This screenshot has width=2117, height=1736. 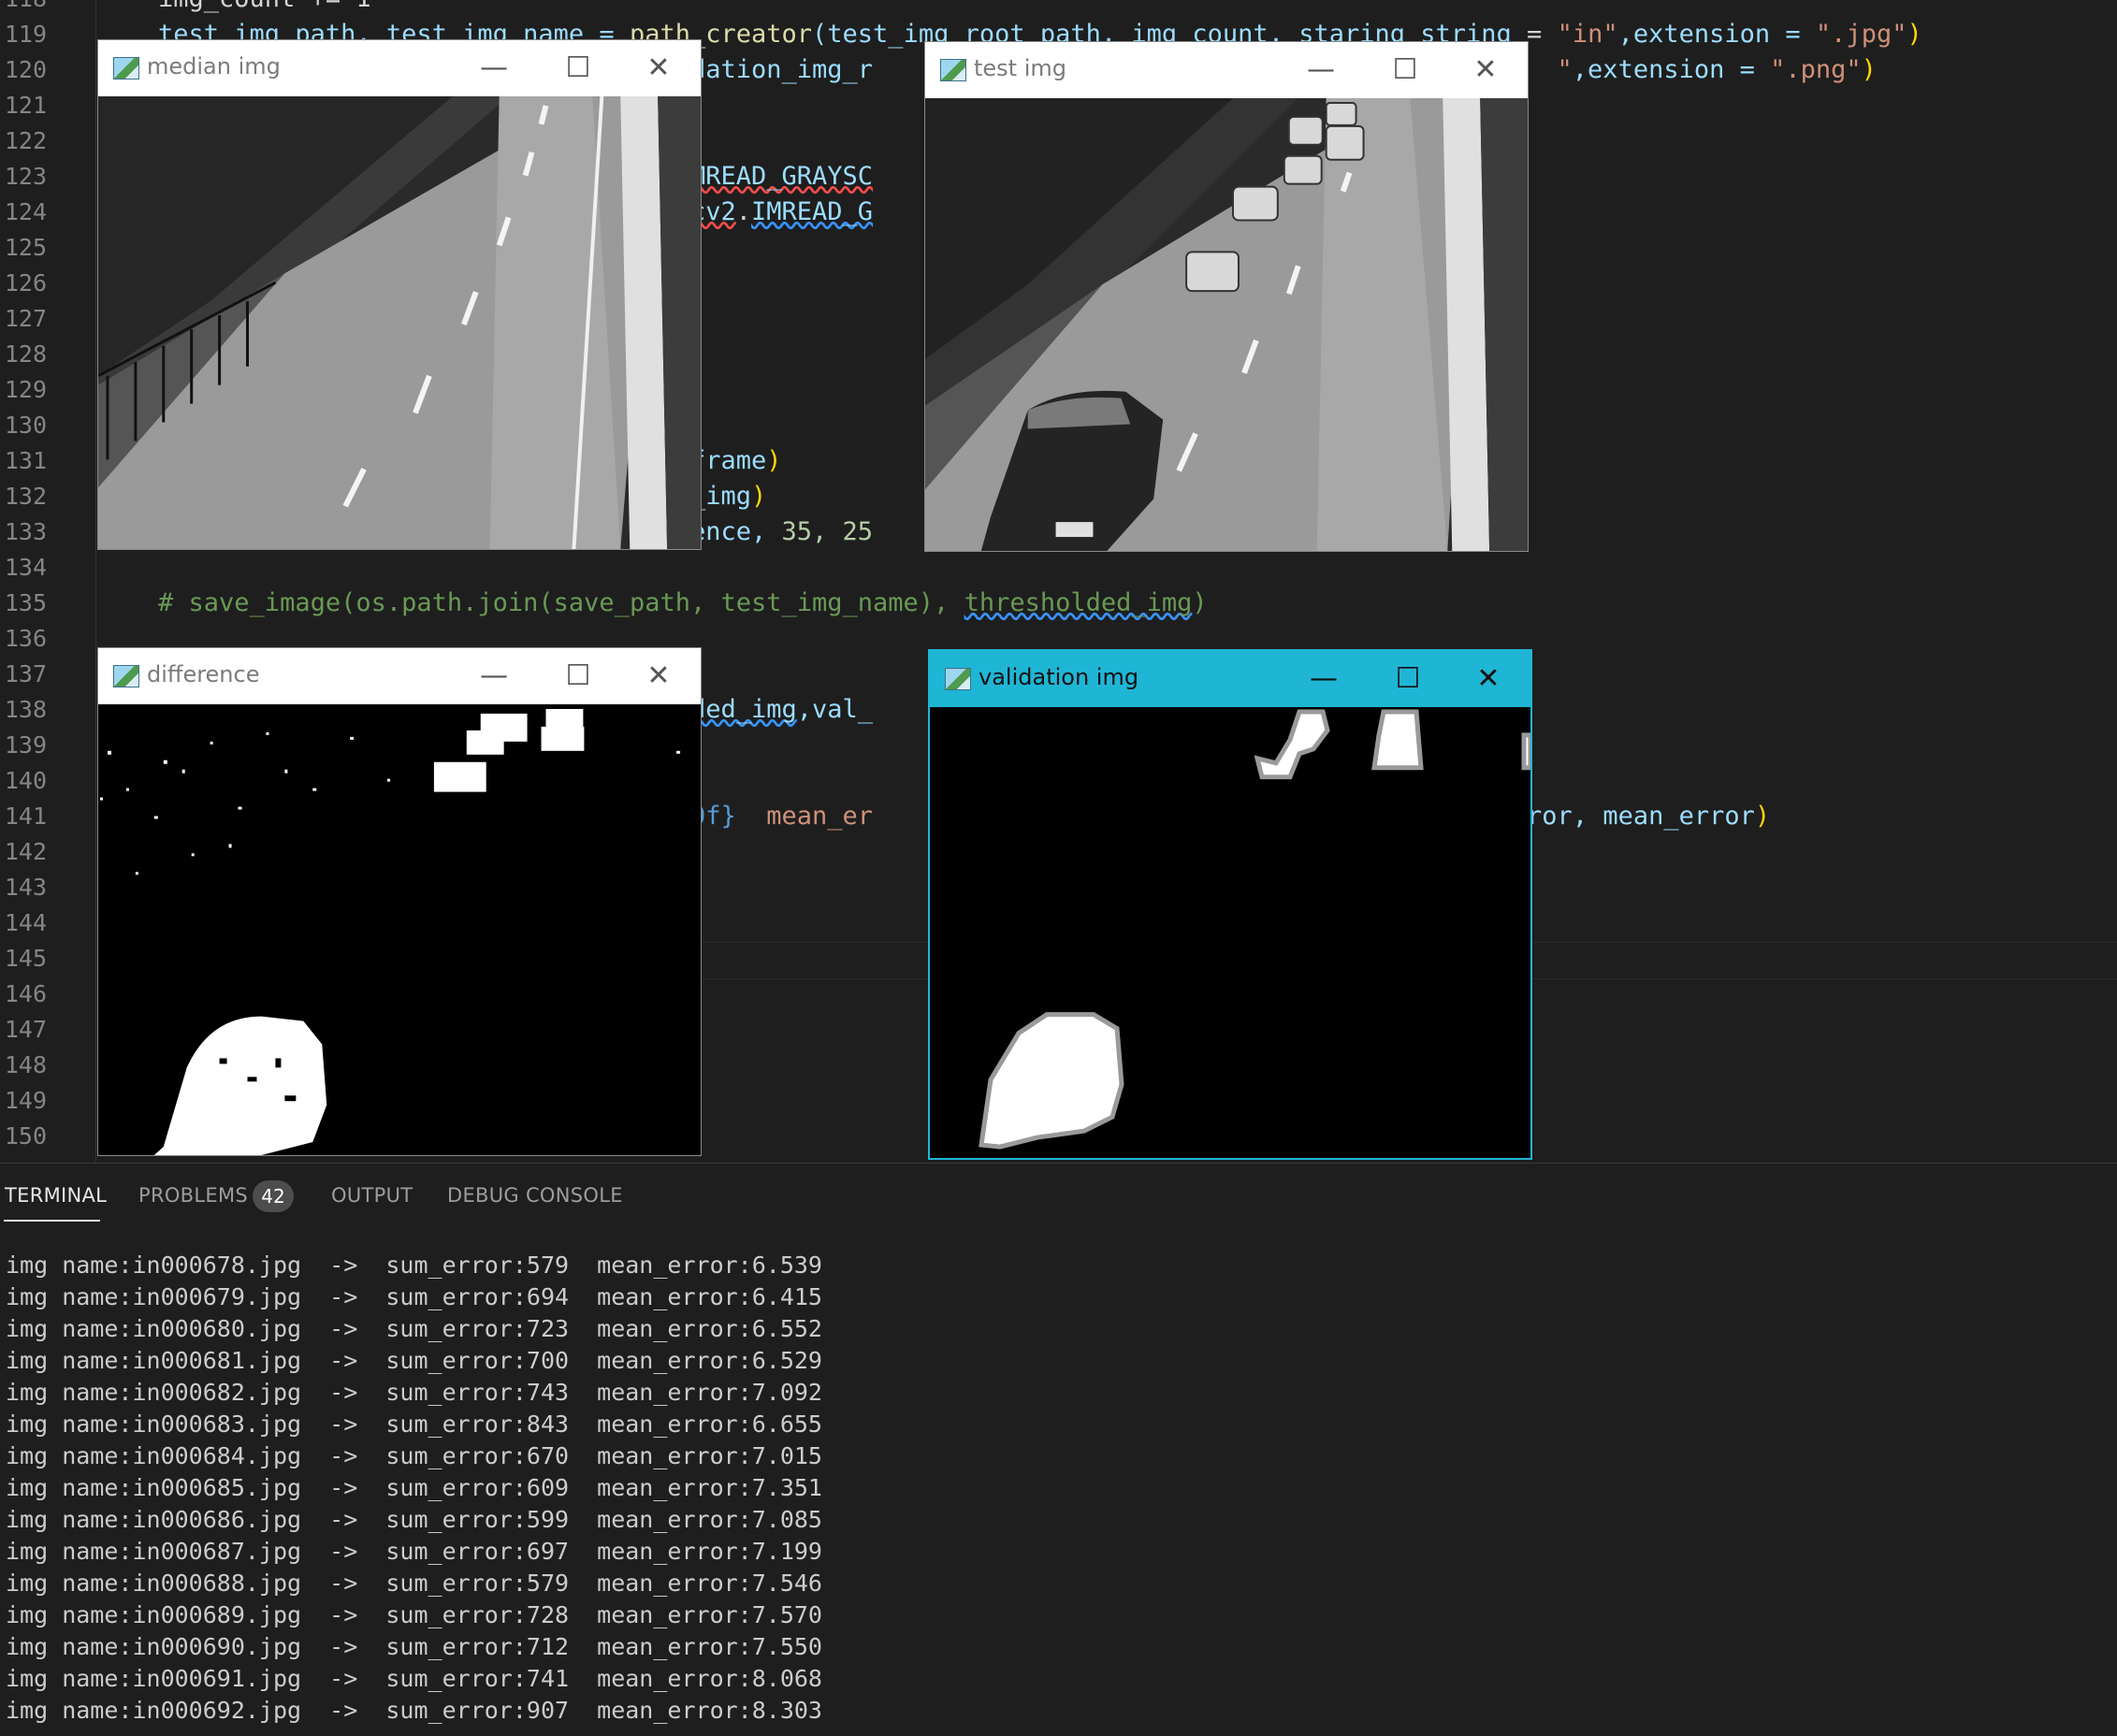 I want to click on median-image, so click(x=399, y=322).